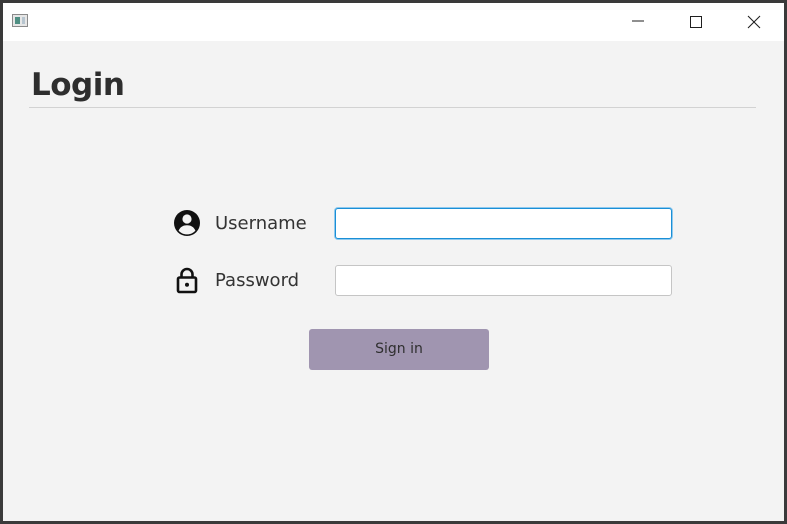 The image size is (787, 524). I want to click on password-input, so click(503, 280).